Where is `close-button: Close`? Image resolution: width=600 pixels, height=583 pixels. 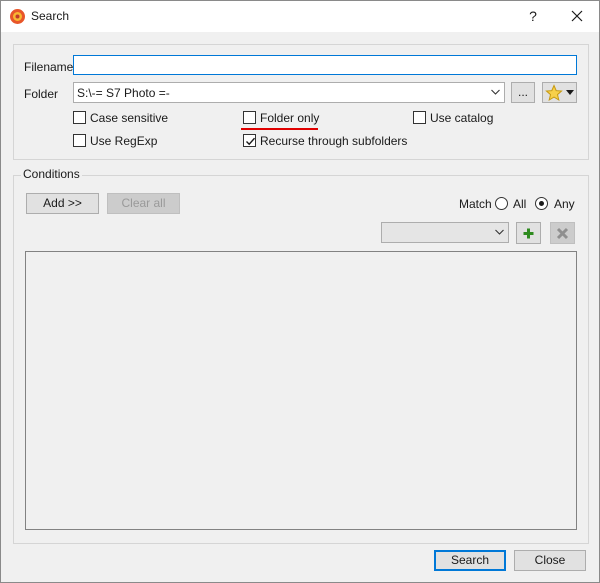 close-button: Close is located at coordinates (550, 560).